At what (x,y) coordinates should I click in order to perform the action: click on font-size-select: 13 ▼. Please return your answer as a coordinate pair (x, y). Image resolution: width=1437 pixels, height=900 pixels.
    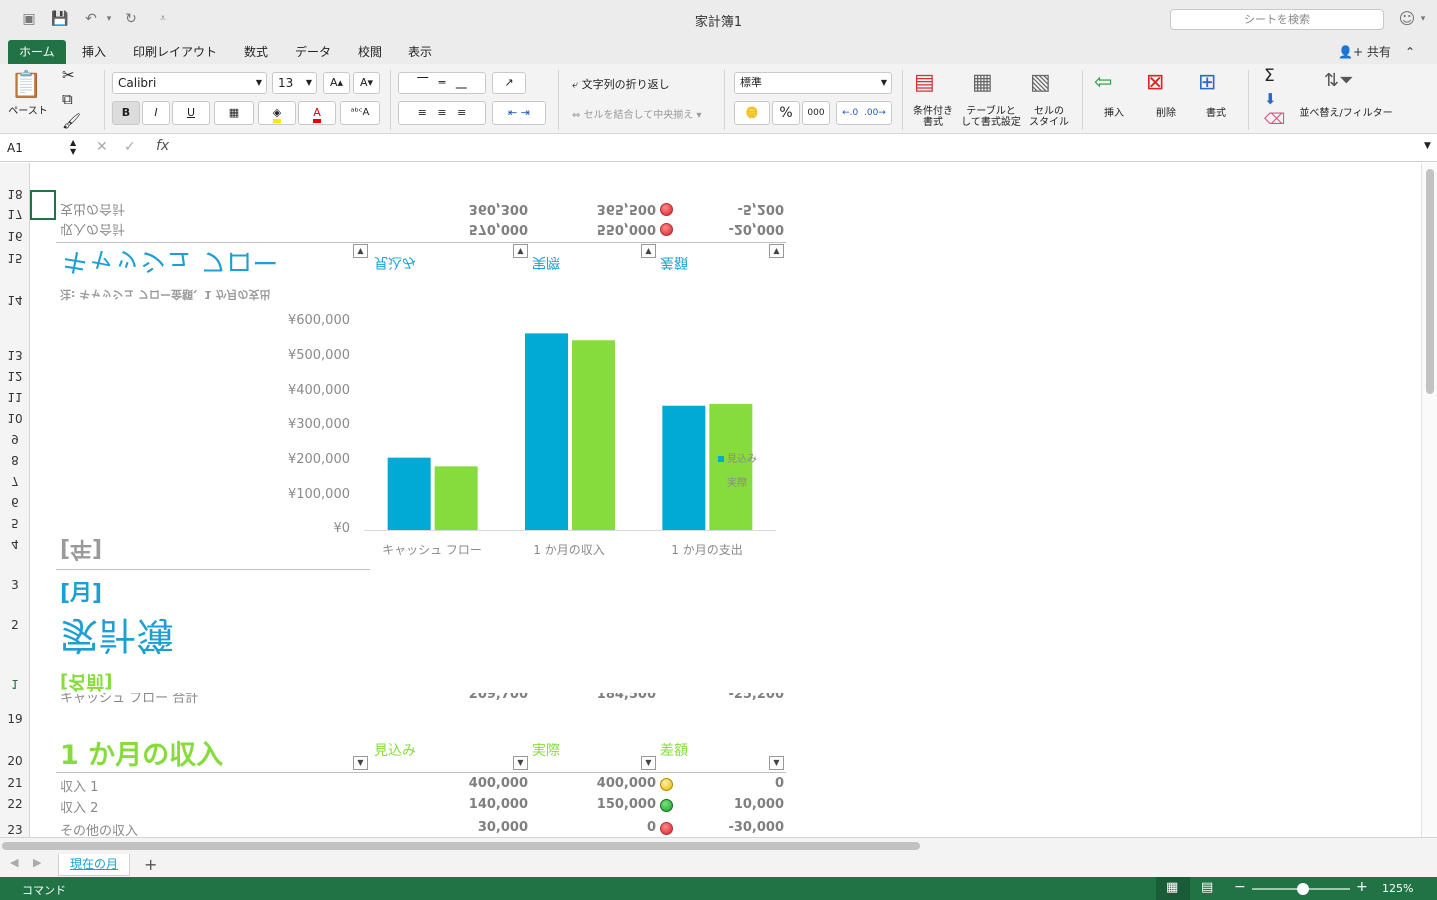
    Looking at the image, I should click on (294, 83).